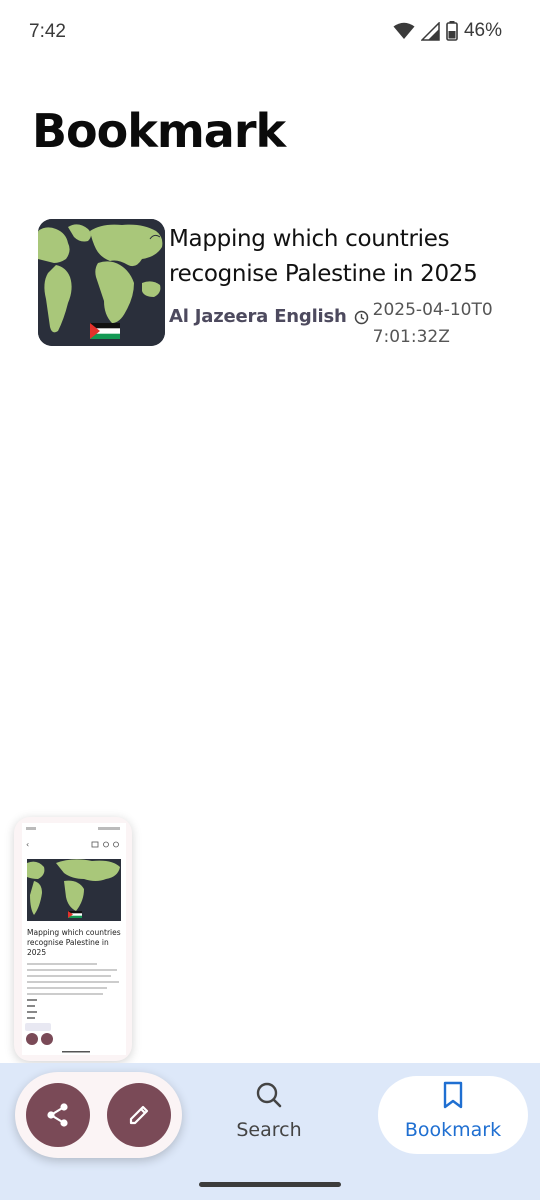  What do you see at coordinates (432, 323) in the screenshot?
I see `article-date: 2025-04-10T07:01:32Z` at bounding box center [432, 323].